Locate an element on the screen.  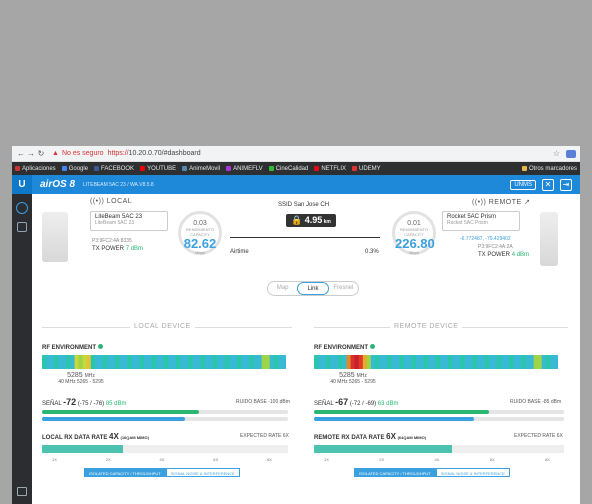
bookmark-animemovil: AnimeMovil is located at coordinates (201, 169).